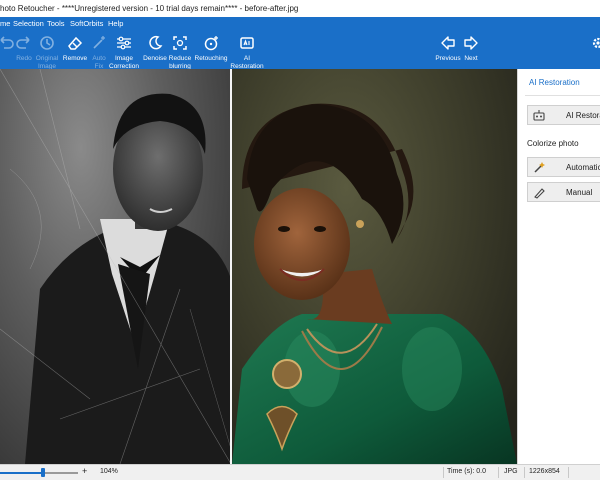  What do you see at coordinates (86, 23) in the screenshot?
I see `menu-softorbits: SoftOrbits` at bounding box center [86, 23].